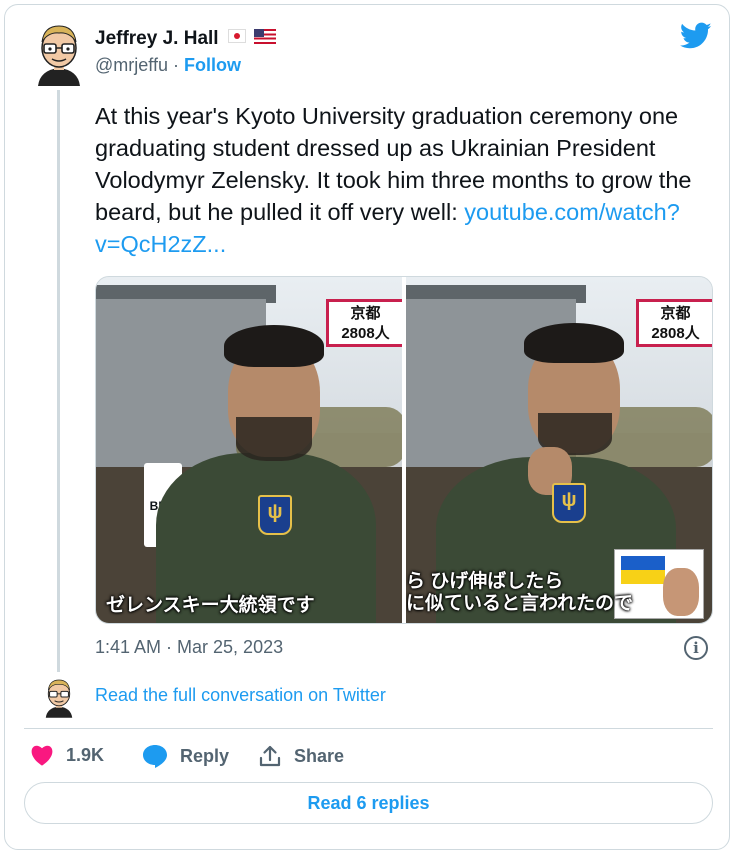 This screenshot has height=854, width=734. What do you see at coordinates (210, 605) in the screenshot?
I see `subtitle-caption: ゼレンスキー大統領です` at bounding box center [210, 605].